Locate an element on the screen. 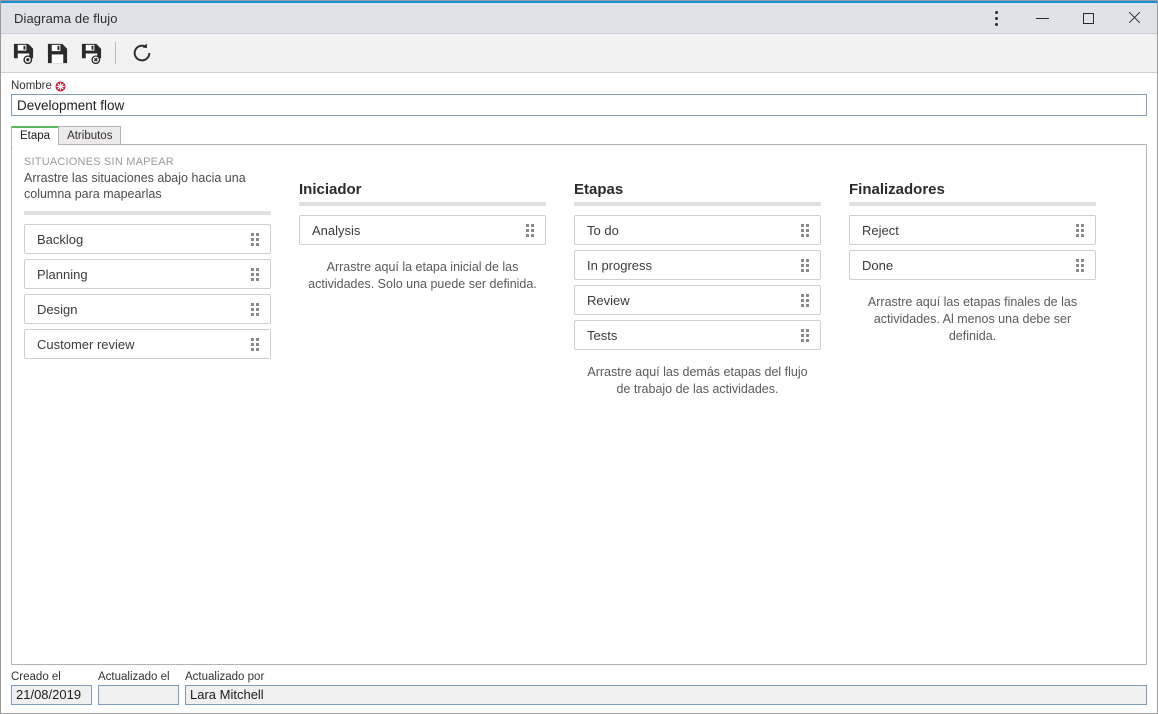  maximize-icon is located at coordinates (1088, 18).